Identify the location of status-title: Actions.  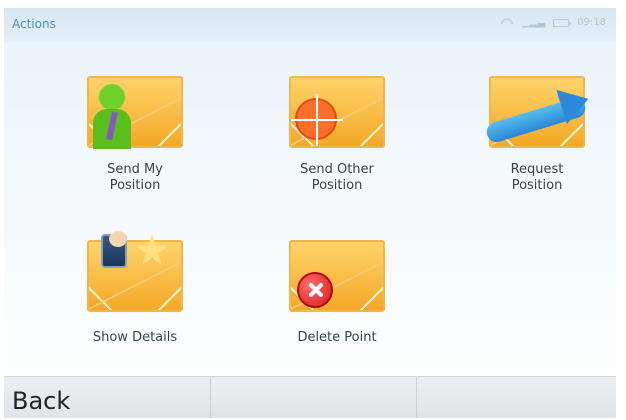
(34, 24).